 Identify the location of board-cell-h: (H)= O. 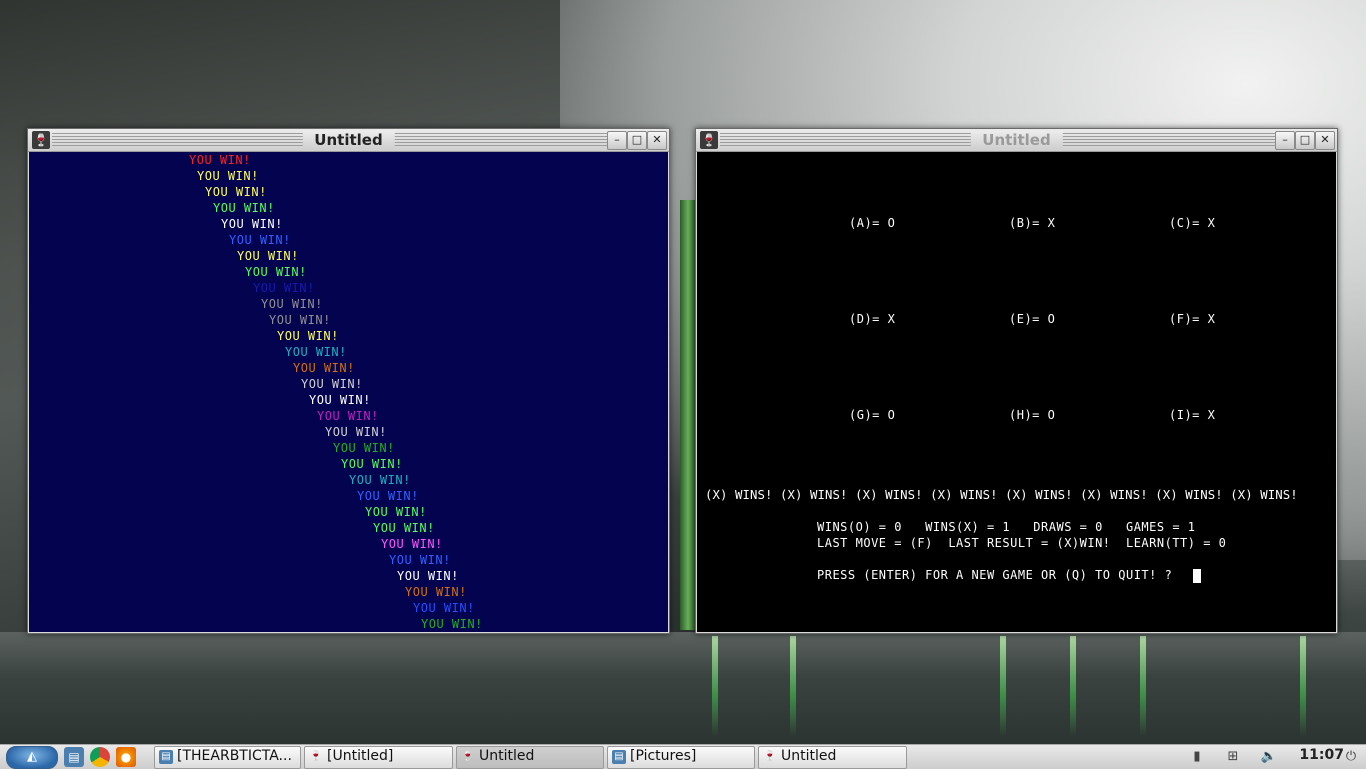
(1032, 415).